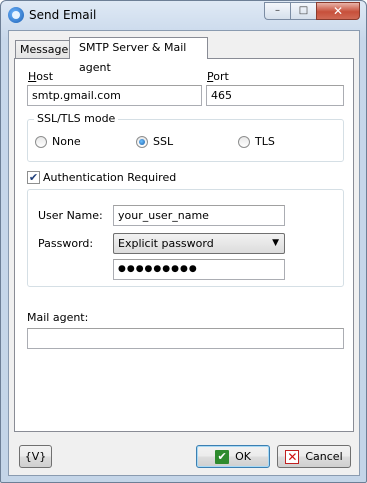 This screenshot has width=367, height=483. I want to click on cross-icon: ✕, so click(292, 456).